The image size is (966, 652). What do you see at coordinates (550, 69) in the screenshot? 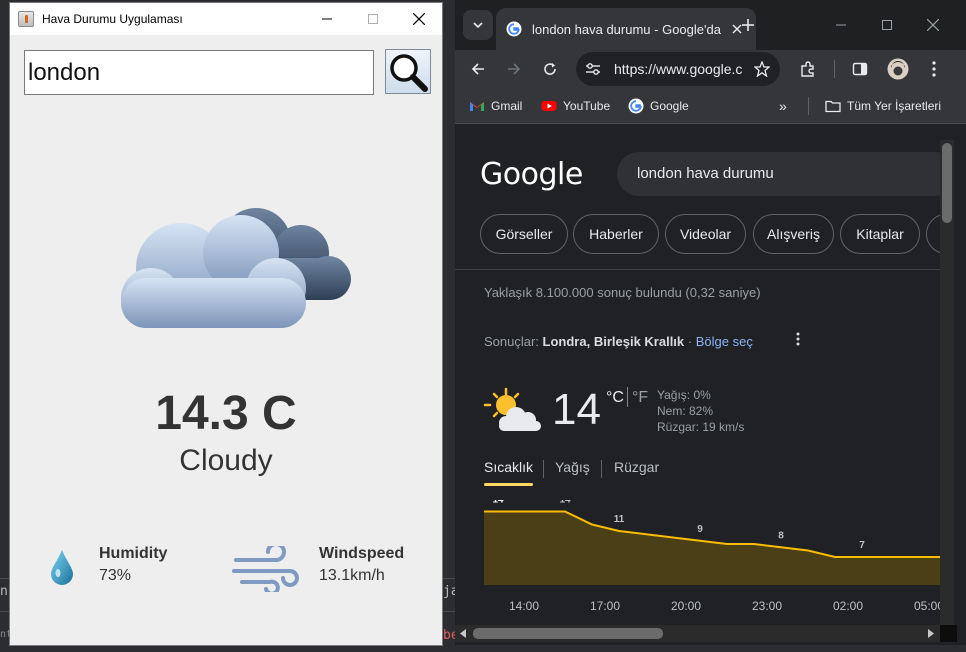
I see `reload-button` at bounding box center [550, 69].